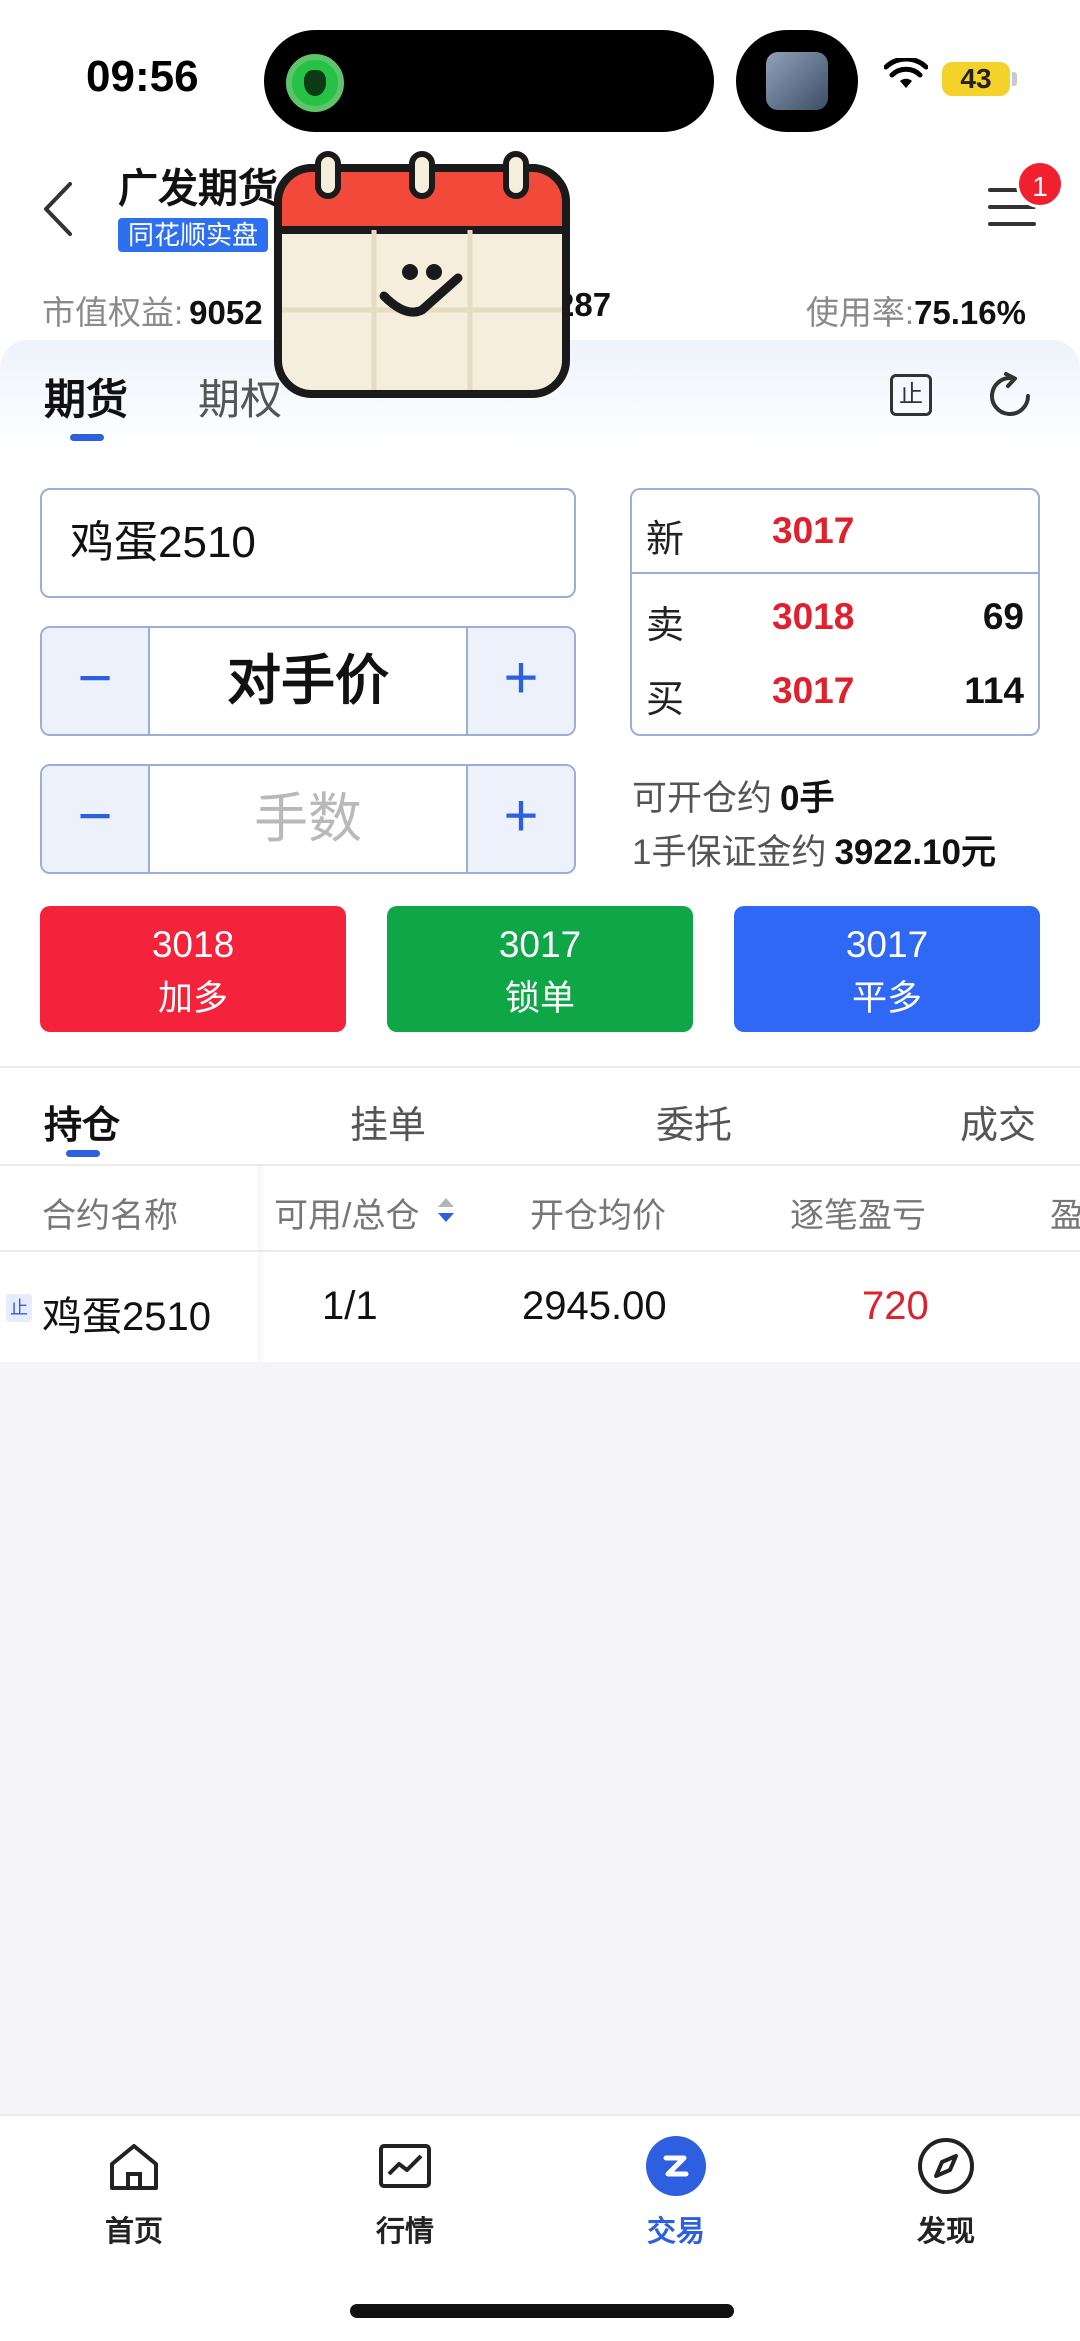 This screenshot has width=1080, height=2341. I want to click on open-capacity: 可开仓约 0手, so click(733, 795).